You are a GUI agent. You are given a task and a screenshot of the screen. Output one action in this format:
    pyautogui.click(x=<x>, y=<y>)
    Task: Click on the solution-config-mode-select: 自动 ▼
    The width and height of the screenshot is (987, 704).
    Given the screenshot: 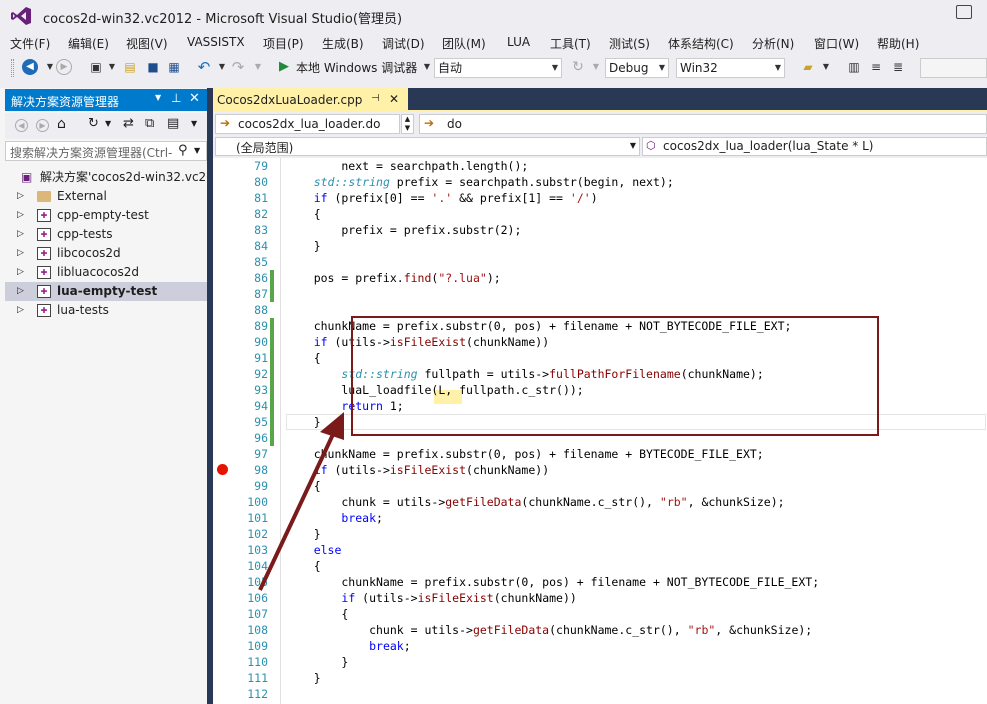 What is the action you would take?
    pyautogui.click(x=498, y=68)
    